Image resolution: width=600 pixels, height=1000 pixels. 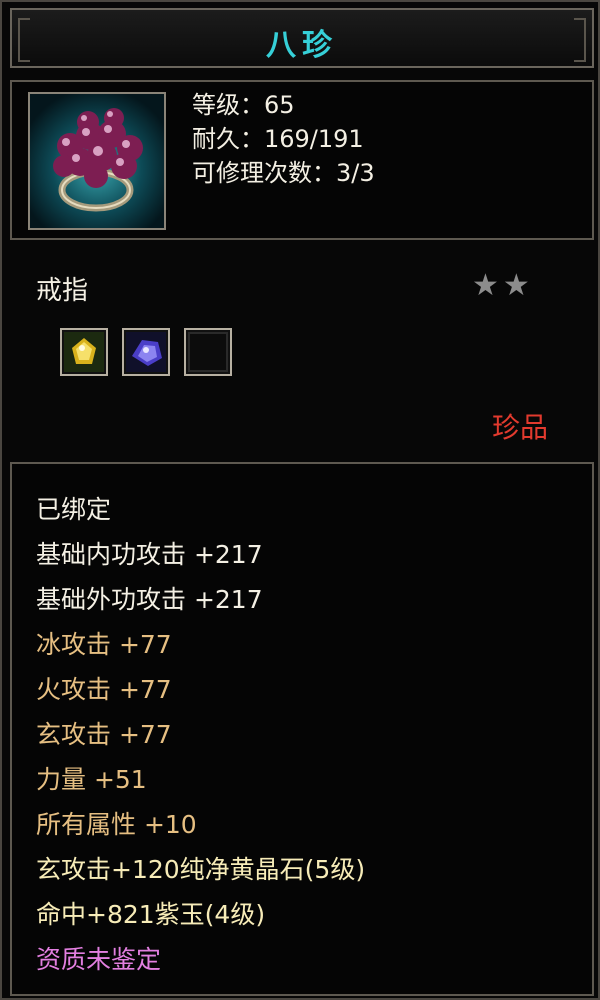 What do you see at coordinates (149, 554) in the screenshot?
I see `attribute-line: 基础内功攻击 +217` at bounding box center [149, 554].